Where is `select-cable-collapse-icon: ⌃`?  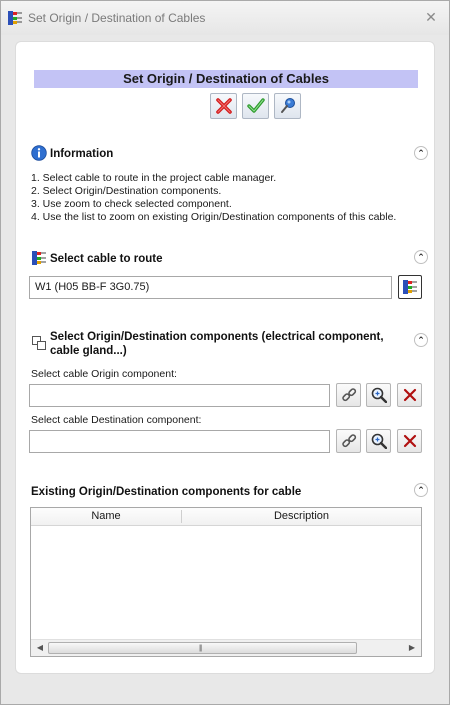 select-cable-collapse-icon: ⌃ is located at coordinates (421, 257).